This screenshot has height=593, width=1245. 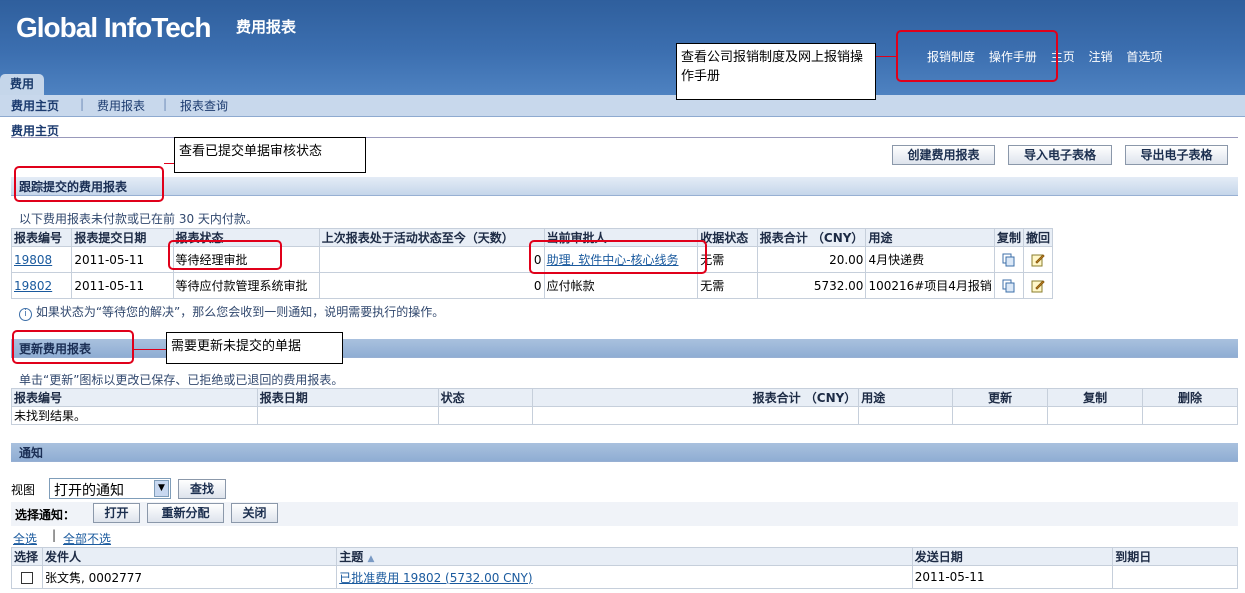 I want to click on table-header-row: 选择 发件人 主题 ▲ 发送日期 到期日, so click(x=624, y=556).